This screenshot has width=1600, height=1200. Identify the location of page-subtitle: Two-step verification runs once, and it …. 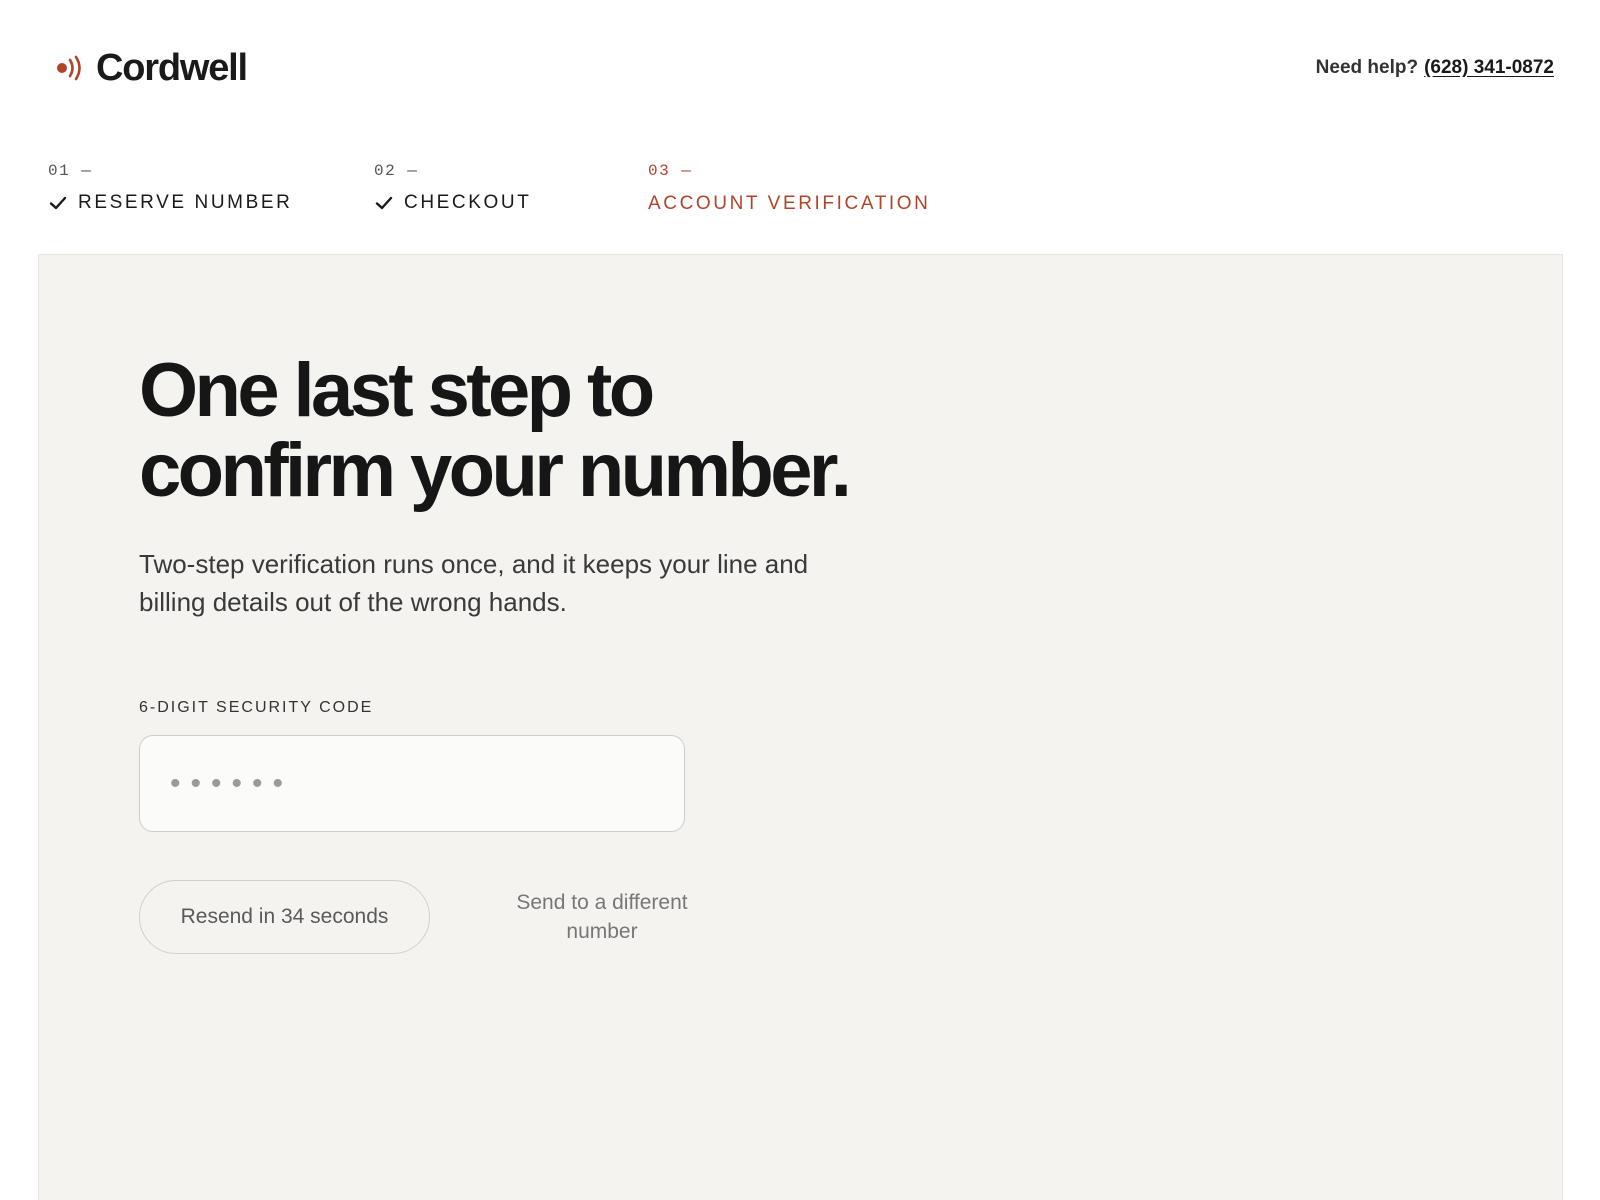
(474, 583).